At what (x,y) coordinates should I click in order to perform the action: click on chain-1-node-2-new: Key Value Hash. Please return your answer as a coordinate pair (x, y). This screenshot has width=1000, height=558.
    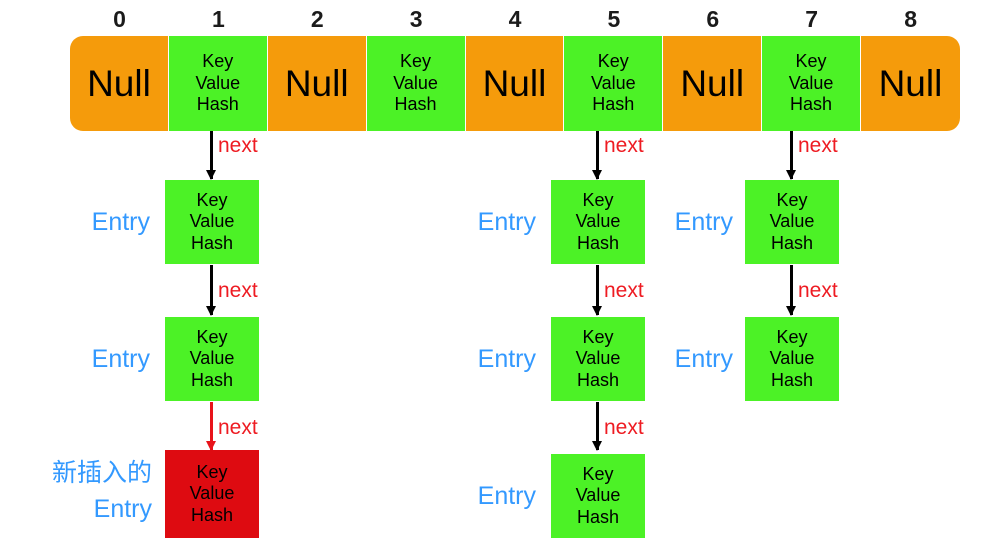
    Looking at the image, I should click on (212, 494).